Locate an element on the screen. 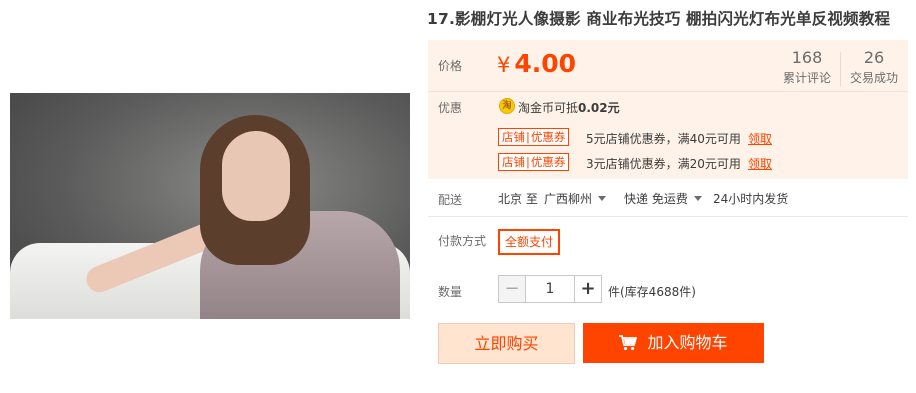  taobao-coin-icon: 淘 is located at coordinates (507, 106).